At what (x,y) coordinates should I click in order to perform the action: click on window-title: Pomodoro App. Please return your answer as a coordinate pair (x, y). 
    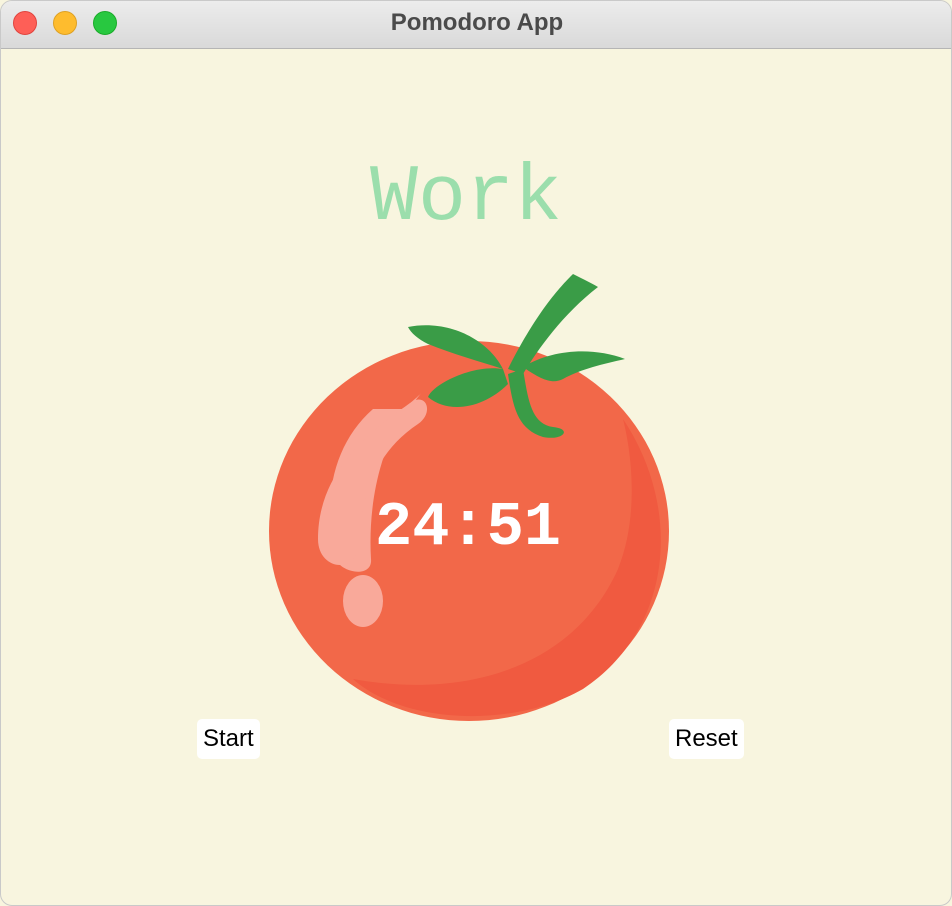
    Looking at the image, I should click on (477, 22).